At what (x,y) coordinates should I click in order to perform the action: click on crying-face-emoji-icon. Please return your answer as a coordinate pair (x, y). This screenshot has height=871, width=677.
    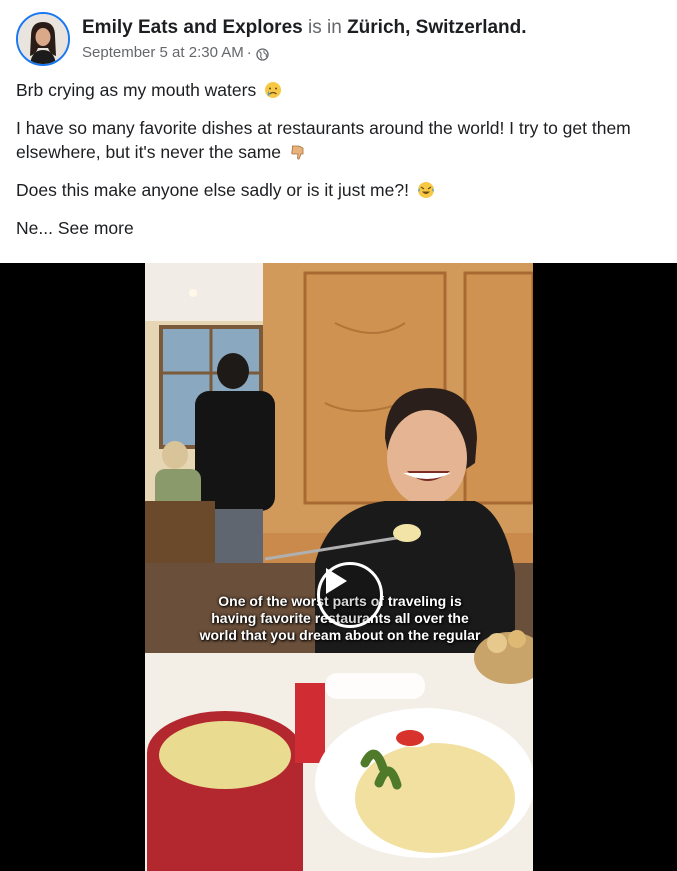
    Looking at the image, I should click on (273, 90).